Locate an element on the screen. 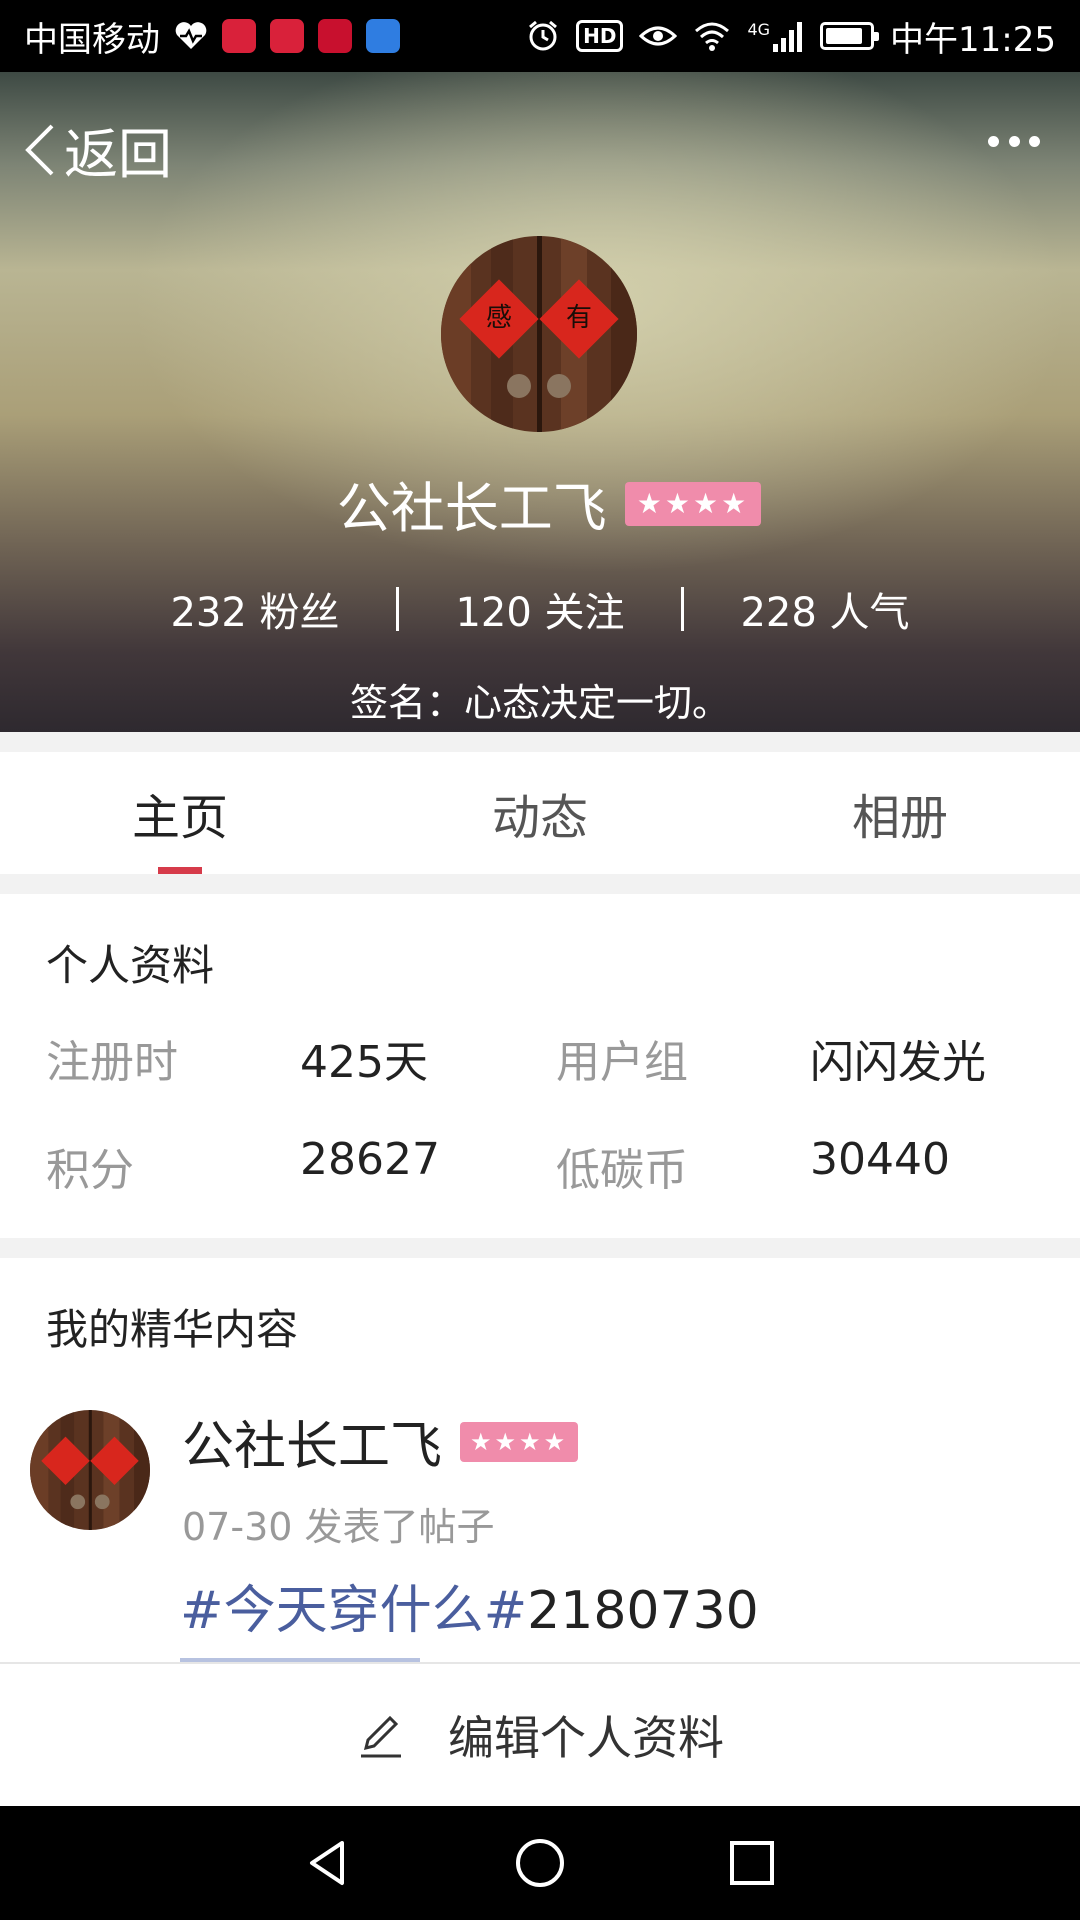 Image resolution: width=1080 pixels, height=1920 pixels. post-author-avatar is located at coordinates (90, 1470).